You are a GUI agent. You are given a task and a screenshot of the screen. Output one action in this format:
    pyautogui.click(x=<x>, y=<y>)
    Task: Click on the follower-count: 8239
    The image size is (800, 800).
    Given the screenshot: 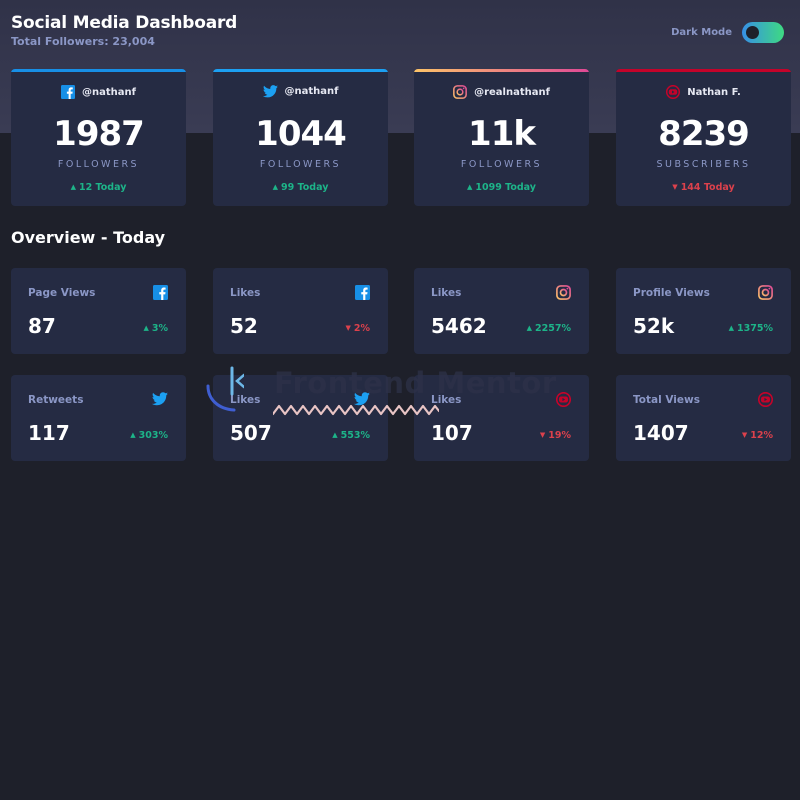 What is the action you would take?
    pyautogui.click(x=704, y=134)
    